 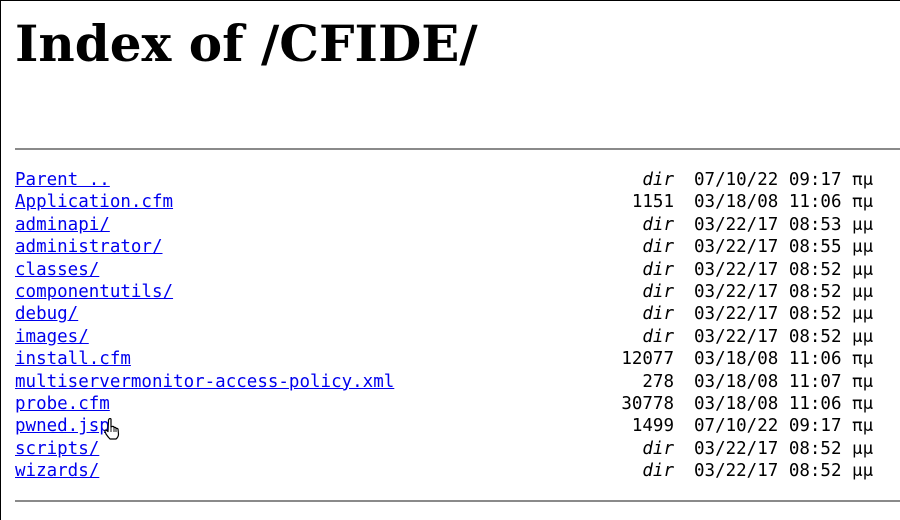 I want to click on file-link: administrator/, so click(x=89, y=247).